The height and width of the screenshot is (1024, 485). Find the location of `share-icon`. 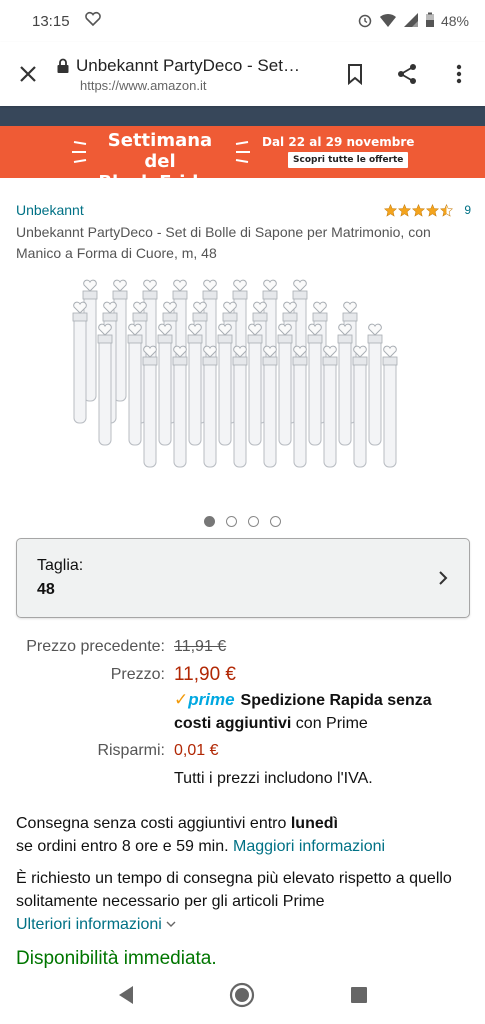

share-icon is located at coordinates (407, 74).